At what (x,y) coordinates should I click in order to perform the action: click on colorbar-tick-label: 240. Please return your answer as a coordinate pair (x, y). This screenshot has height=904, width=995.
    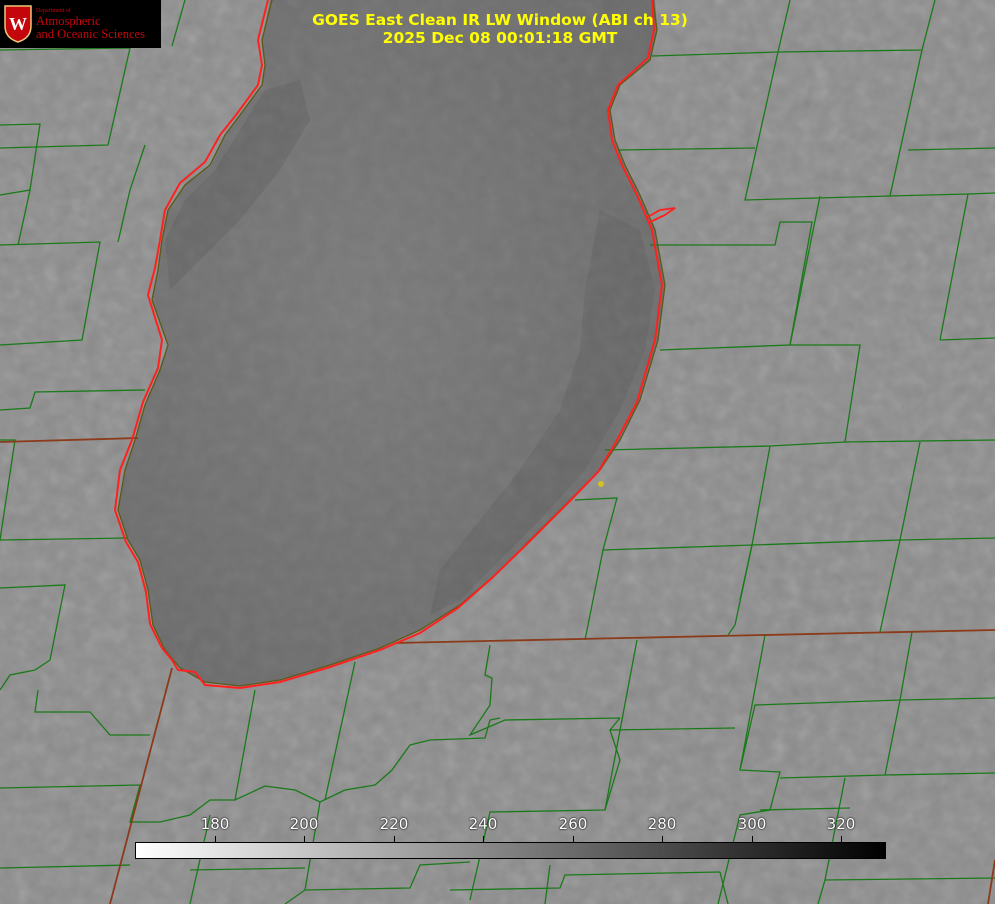
    Looking at the image, I should click on (483, 824).